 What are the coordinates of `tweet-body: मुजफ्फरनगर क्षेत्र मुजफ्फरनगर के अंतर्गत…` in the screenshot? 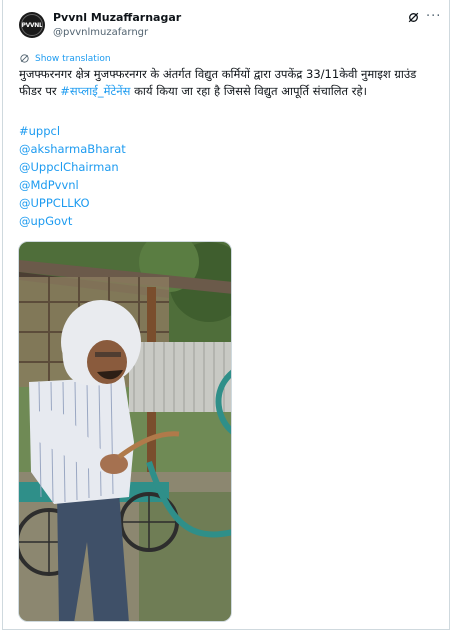 It's located at (229, 83).